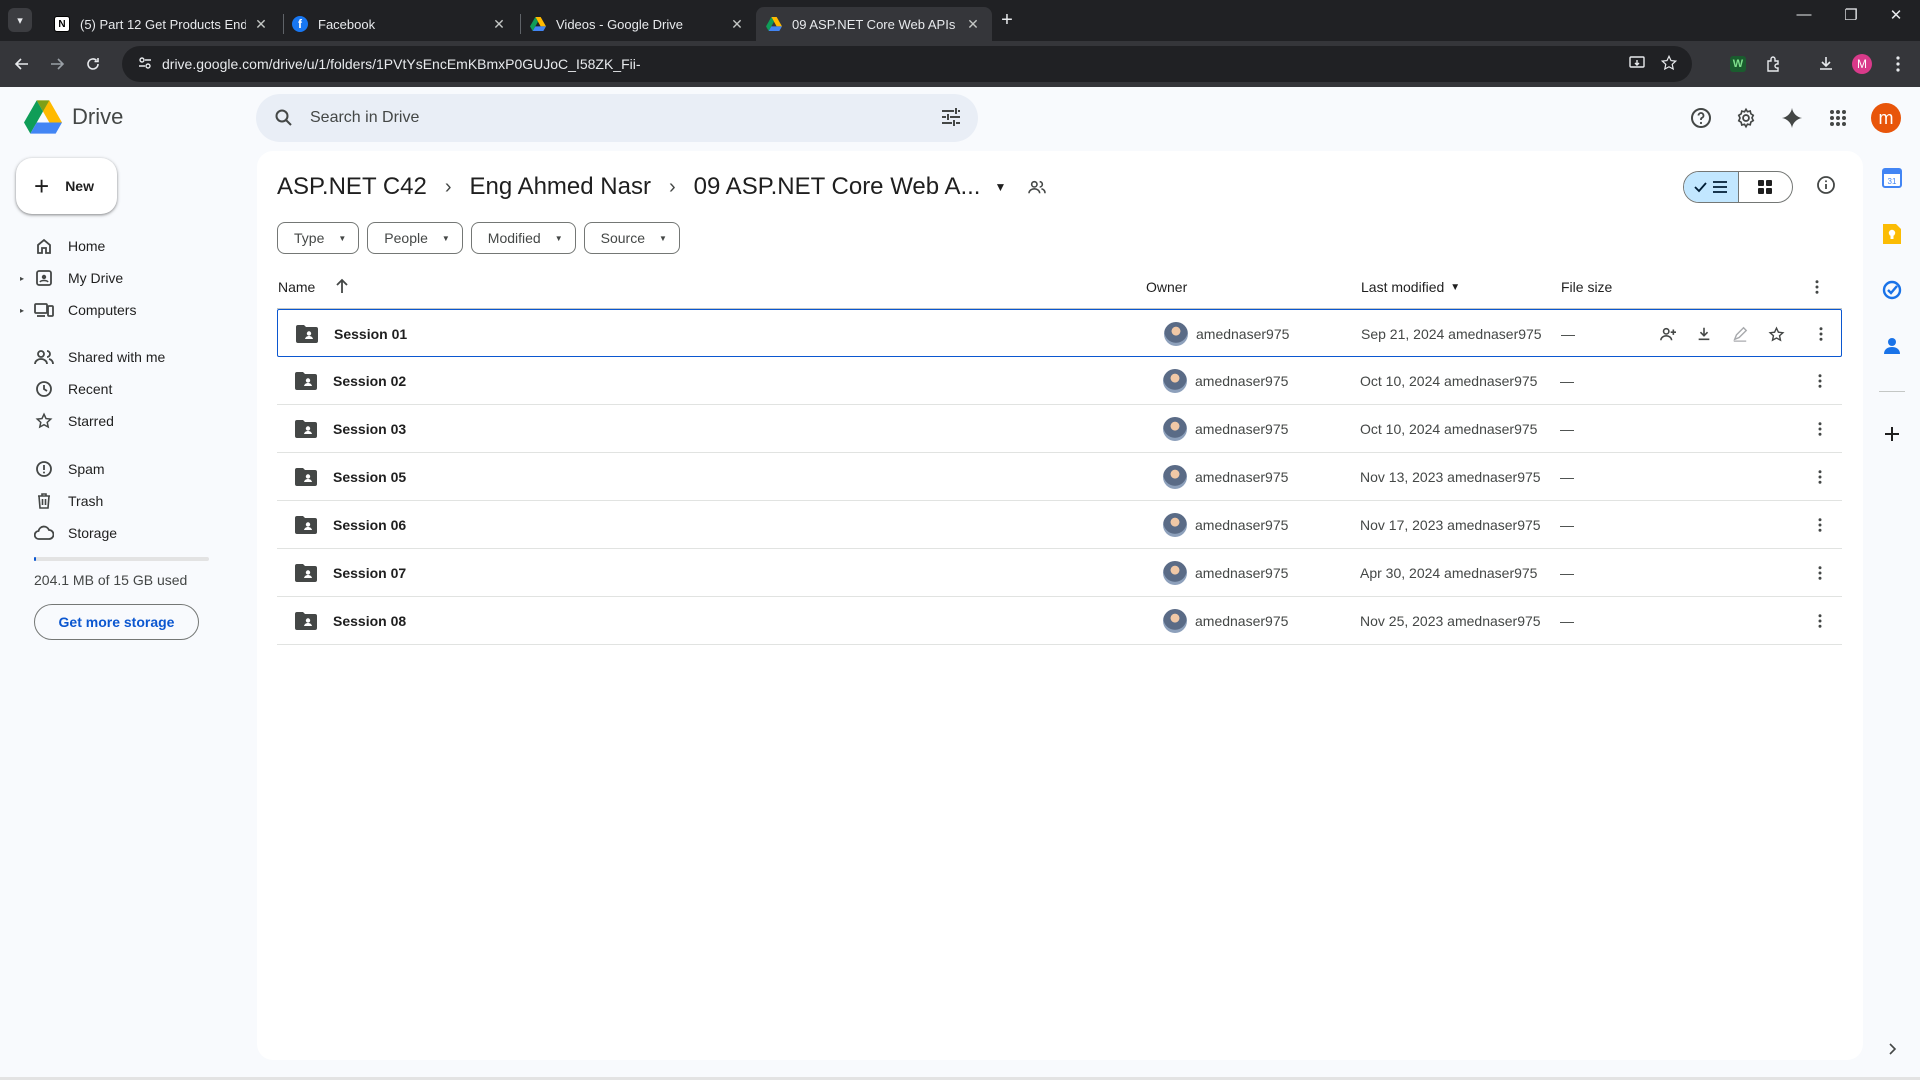 The image size is (1920, 1080). I want to click on column-options-icon, so click(1817, 287).